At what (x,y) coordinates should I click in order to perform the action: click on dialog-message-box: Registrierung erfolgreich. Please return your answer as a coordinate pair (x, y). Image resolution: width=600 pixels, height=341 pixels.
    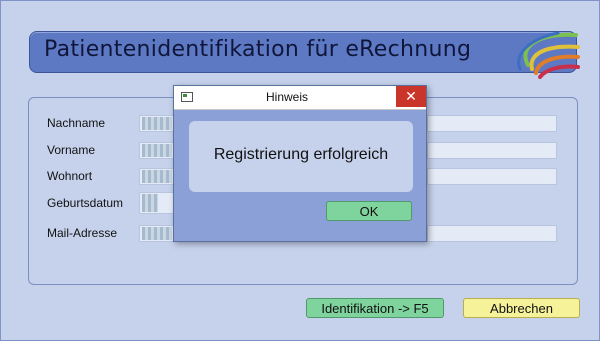
    Looking at the image, I should click on (301, 156).